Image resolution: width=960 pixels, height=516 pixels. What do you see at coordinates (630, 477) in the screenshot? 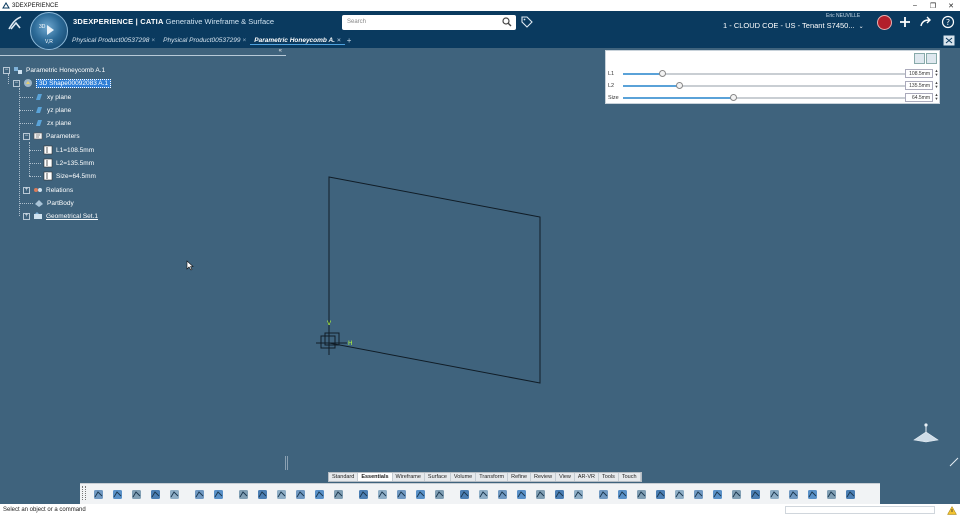
I see `section-tab-touch: Touch` at bounding box center [630, 477].